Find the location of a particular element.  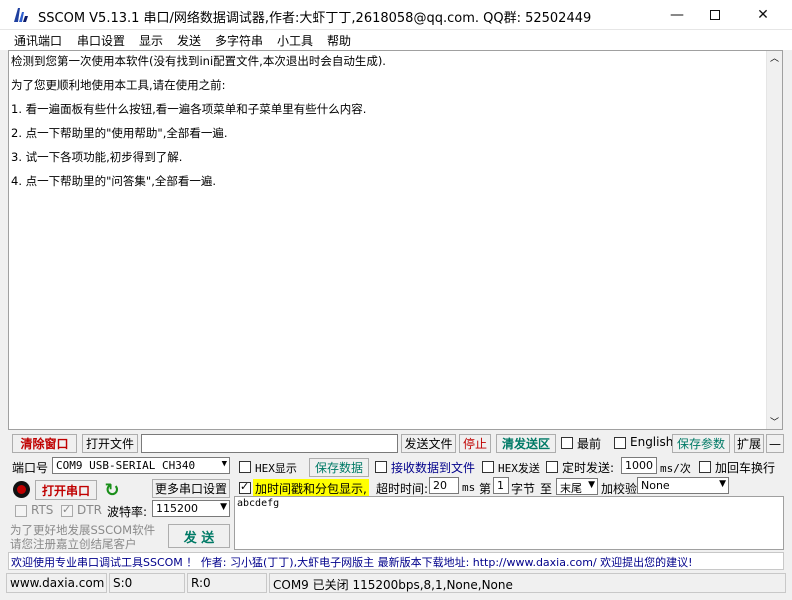

promo-line-2: 请您注册嘉立创结尾客户 is located at coordinates (73, 544).